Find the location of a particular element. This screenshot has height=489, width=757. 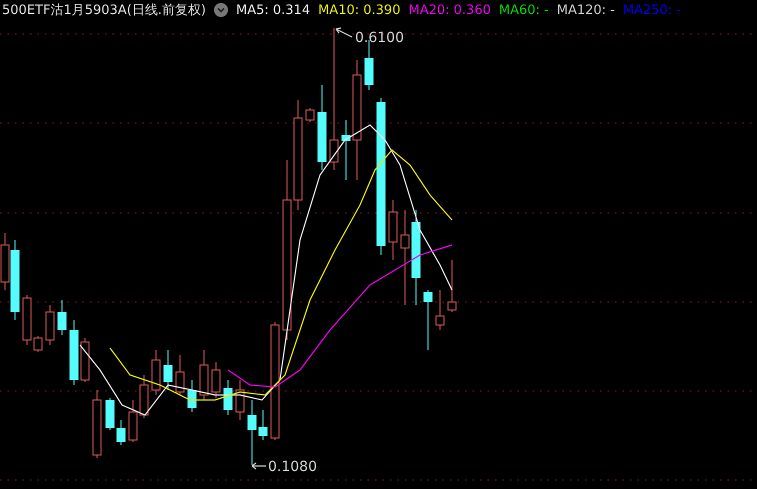

dropdown-icon is located at coordinates (221, 10).